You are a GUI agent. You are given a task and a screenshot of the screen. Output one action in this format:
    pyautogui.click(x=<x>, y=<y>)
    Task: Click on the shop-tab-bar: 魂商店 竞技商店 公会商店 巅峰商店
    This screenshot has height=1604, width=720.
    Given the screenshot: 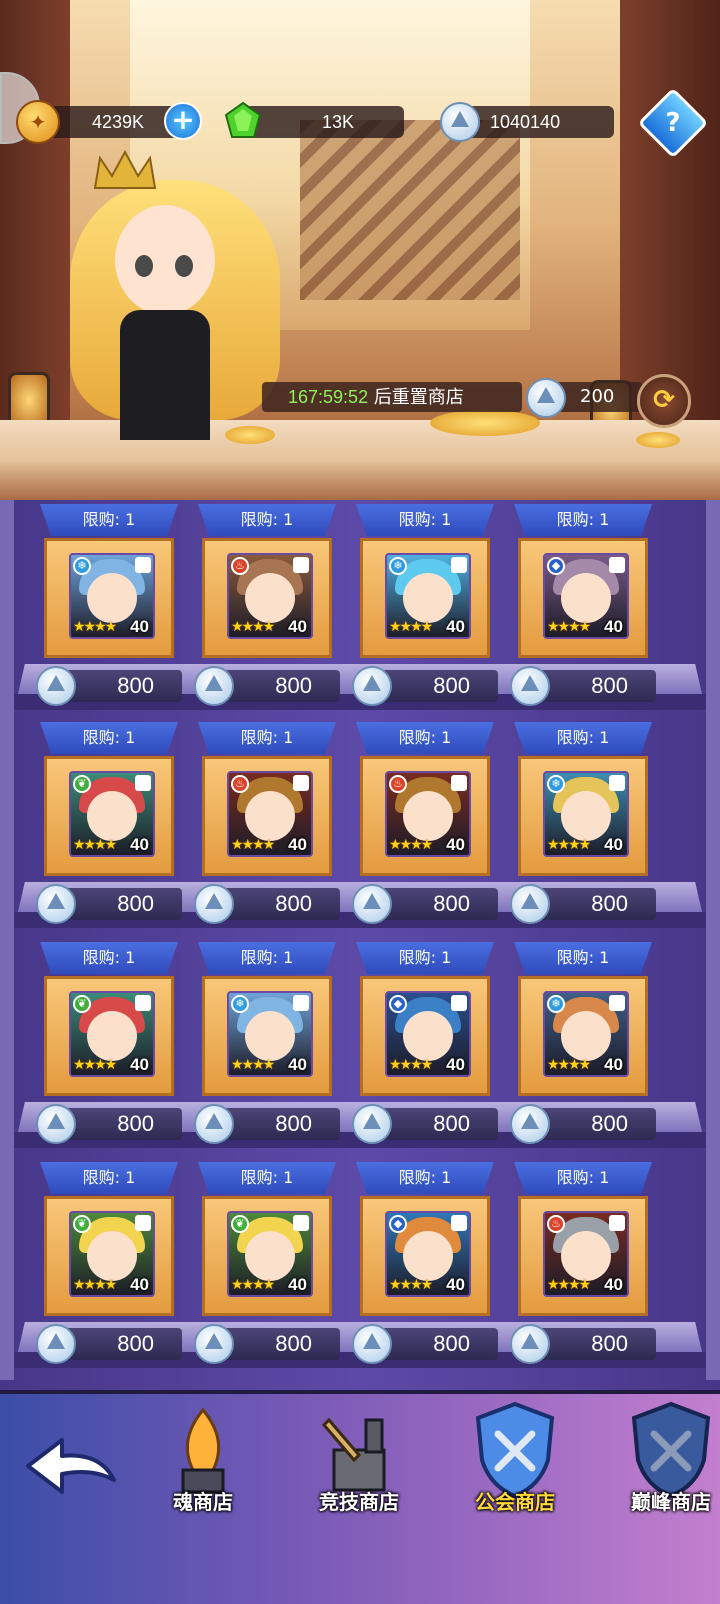 What is the action you would take?
    pyautogui.click(x=360, y=1497)
    